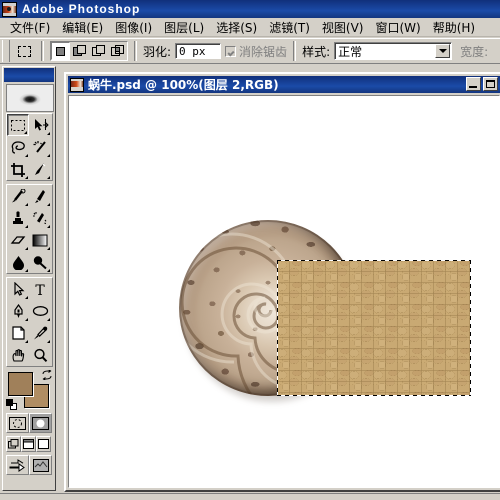  What do you see at coordinates (350, 51) in the screenshot?
I see `style-value: 正常` at bounding box center [350, 51].